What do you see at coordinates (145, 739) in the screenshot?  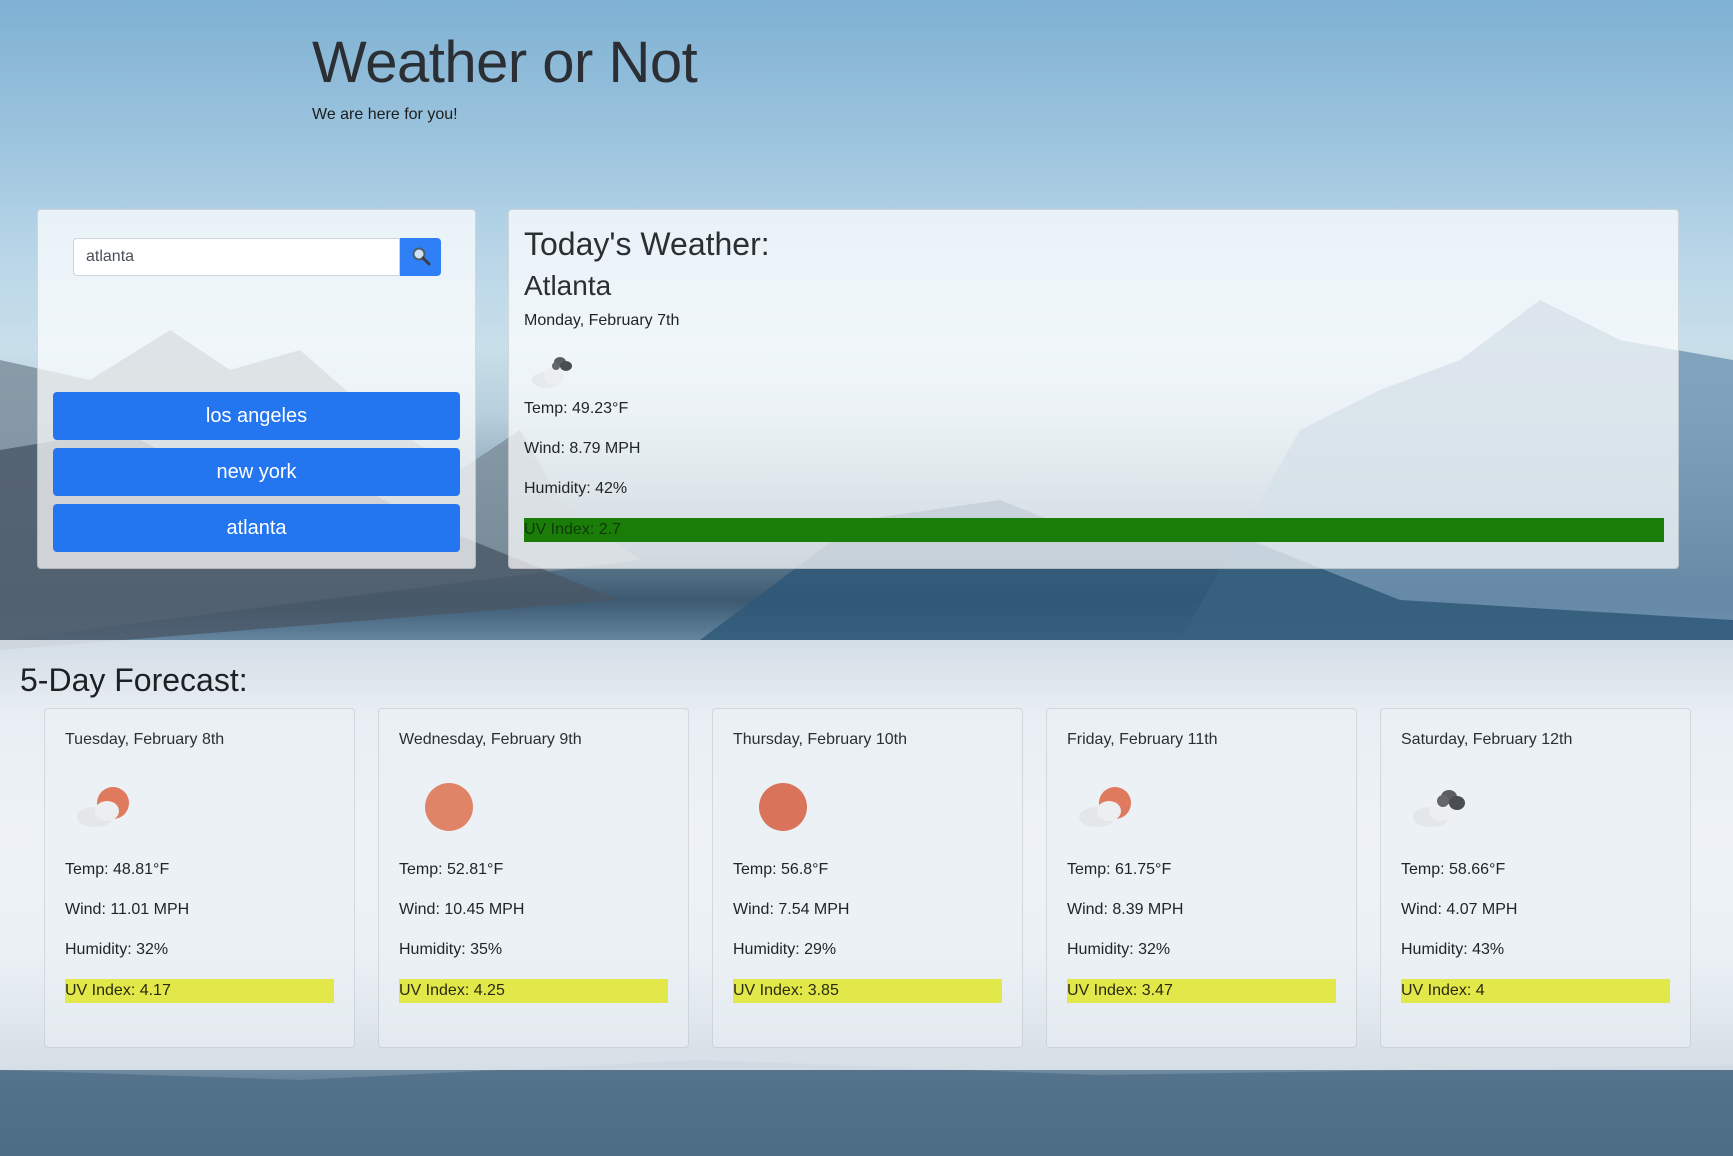 I see `forecast-date: Tuesday, February 8th` at bounding box center [145, 739].